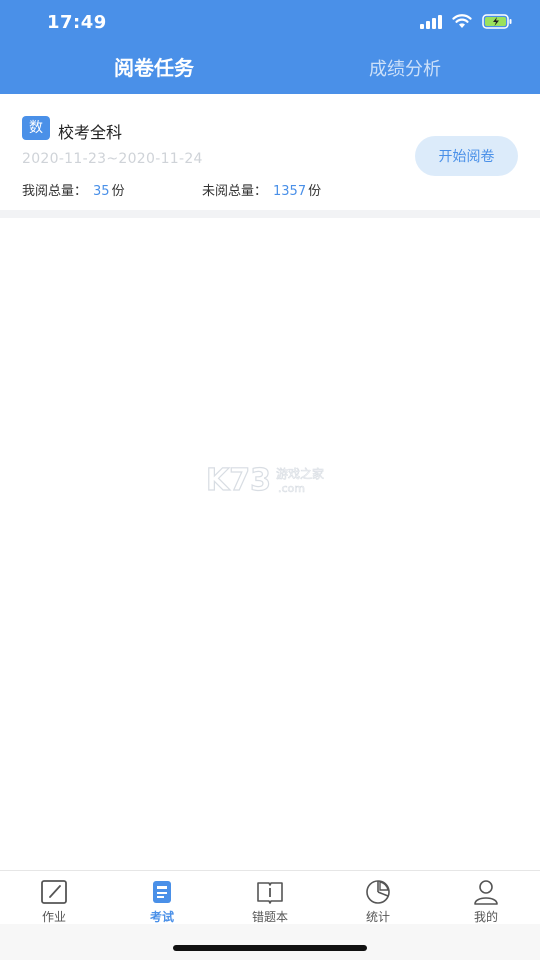 This screenshot has width=540, height=960. What do you see at coordinates (161, 917) in the screenshot?
I see `tabbar-label: 考试` at bounding box center [161, 917].